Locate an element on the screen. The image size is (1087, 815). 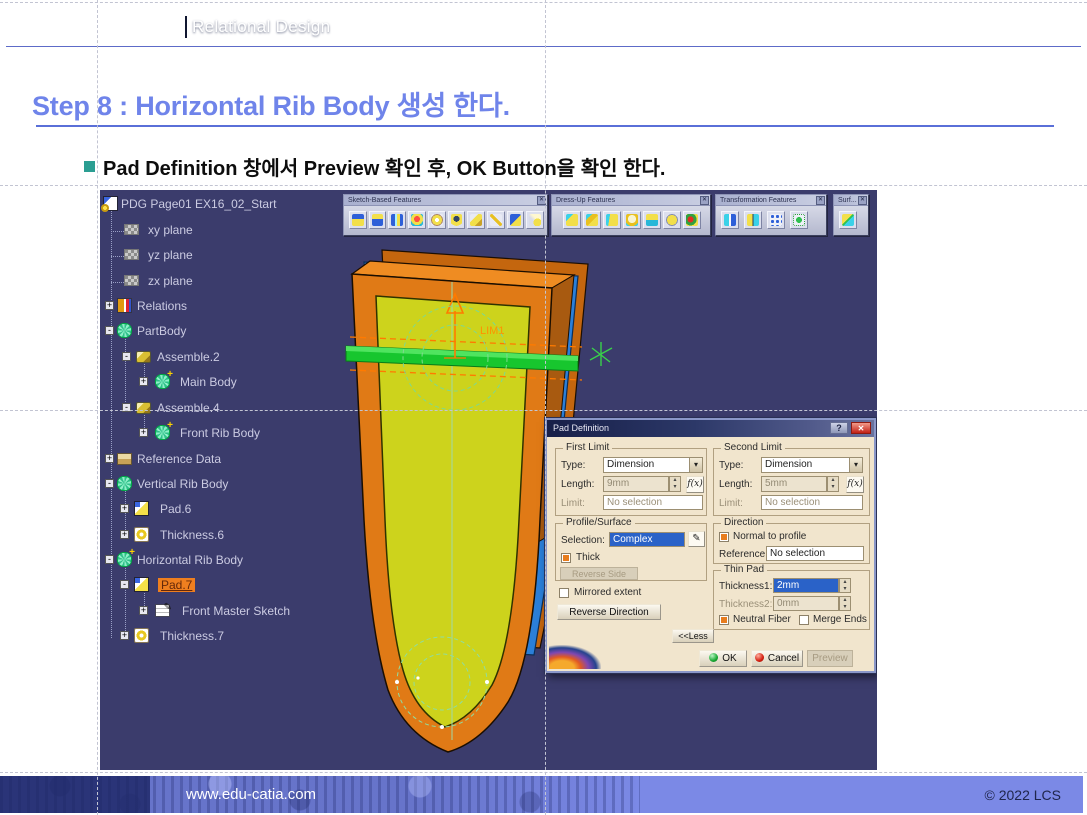
plane-icon is located at coordinates (131, 229).